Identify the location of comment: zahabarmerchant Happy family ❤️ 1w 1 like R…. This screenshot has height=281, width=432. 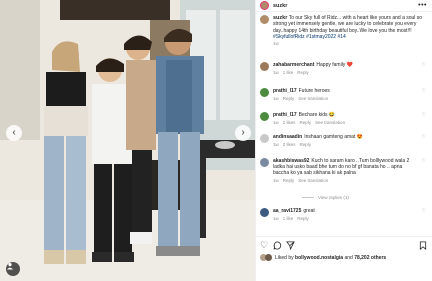
(345, 69).